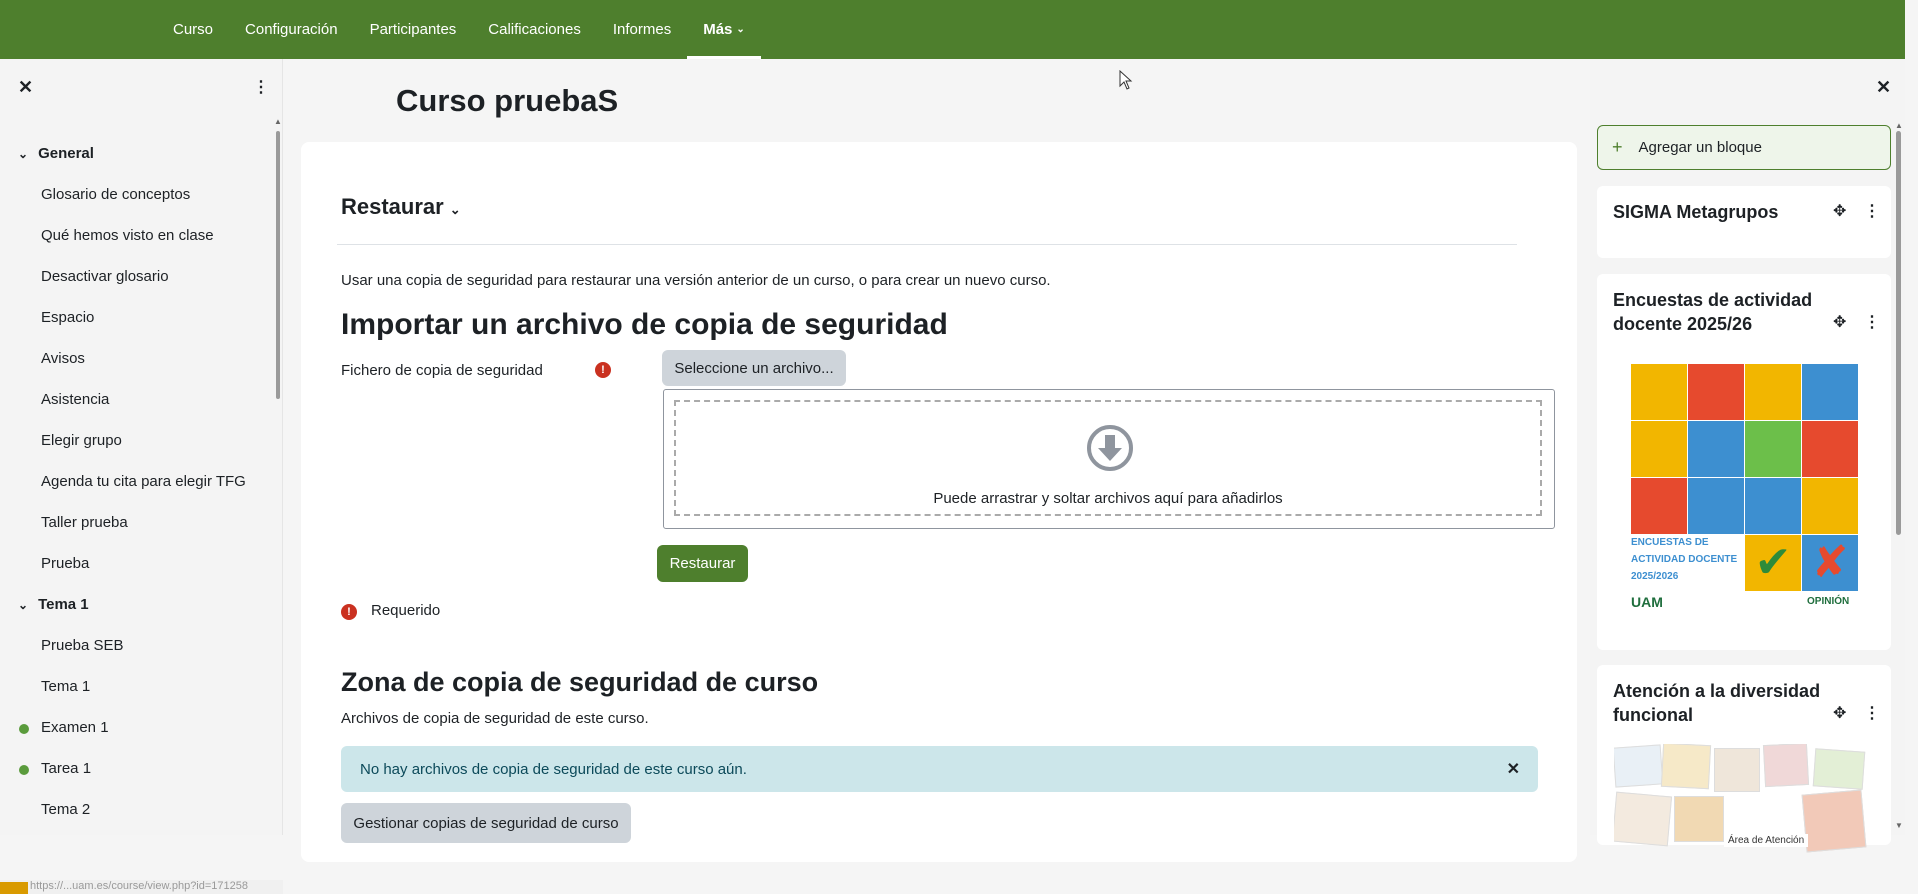 This screenshot has height=894, width=1918. What do you see at coordinates (1617, 147) in the screenshot?
I see `plus-icon: +` at bounding box center [1617, 147].